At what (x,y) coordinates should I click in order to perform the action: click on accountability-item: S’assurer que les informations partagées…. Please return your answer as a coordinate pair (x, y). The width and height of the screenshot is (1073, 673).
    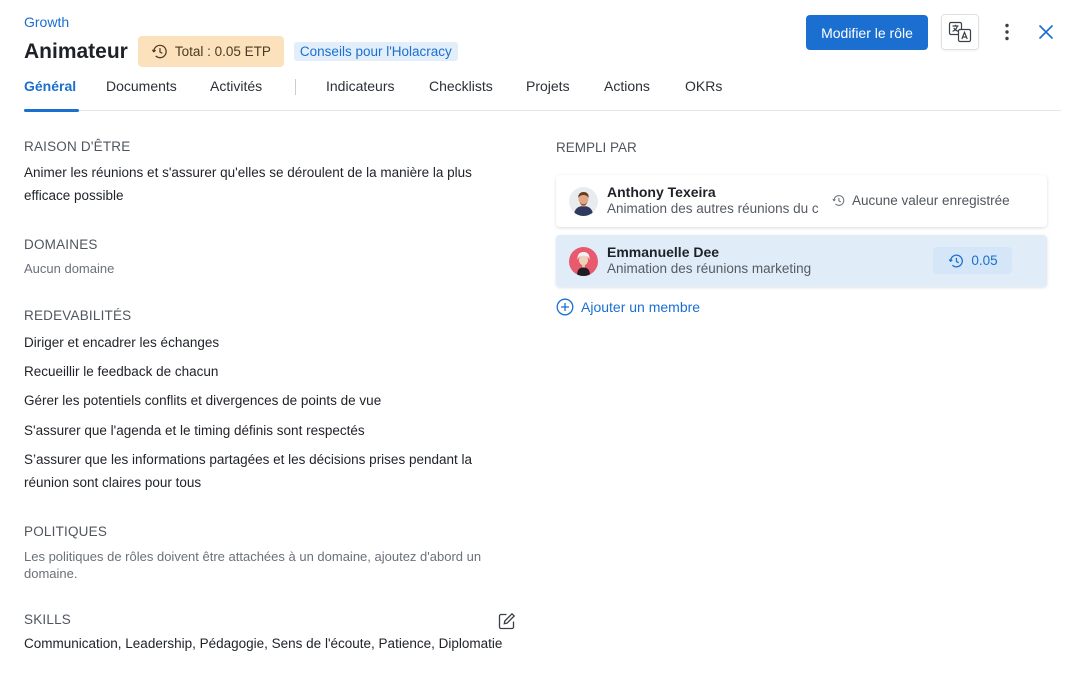
    Looking at the image, I should click on (248, 471).